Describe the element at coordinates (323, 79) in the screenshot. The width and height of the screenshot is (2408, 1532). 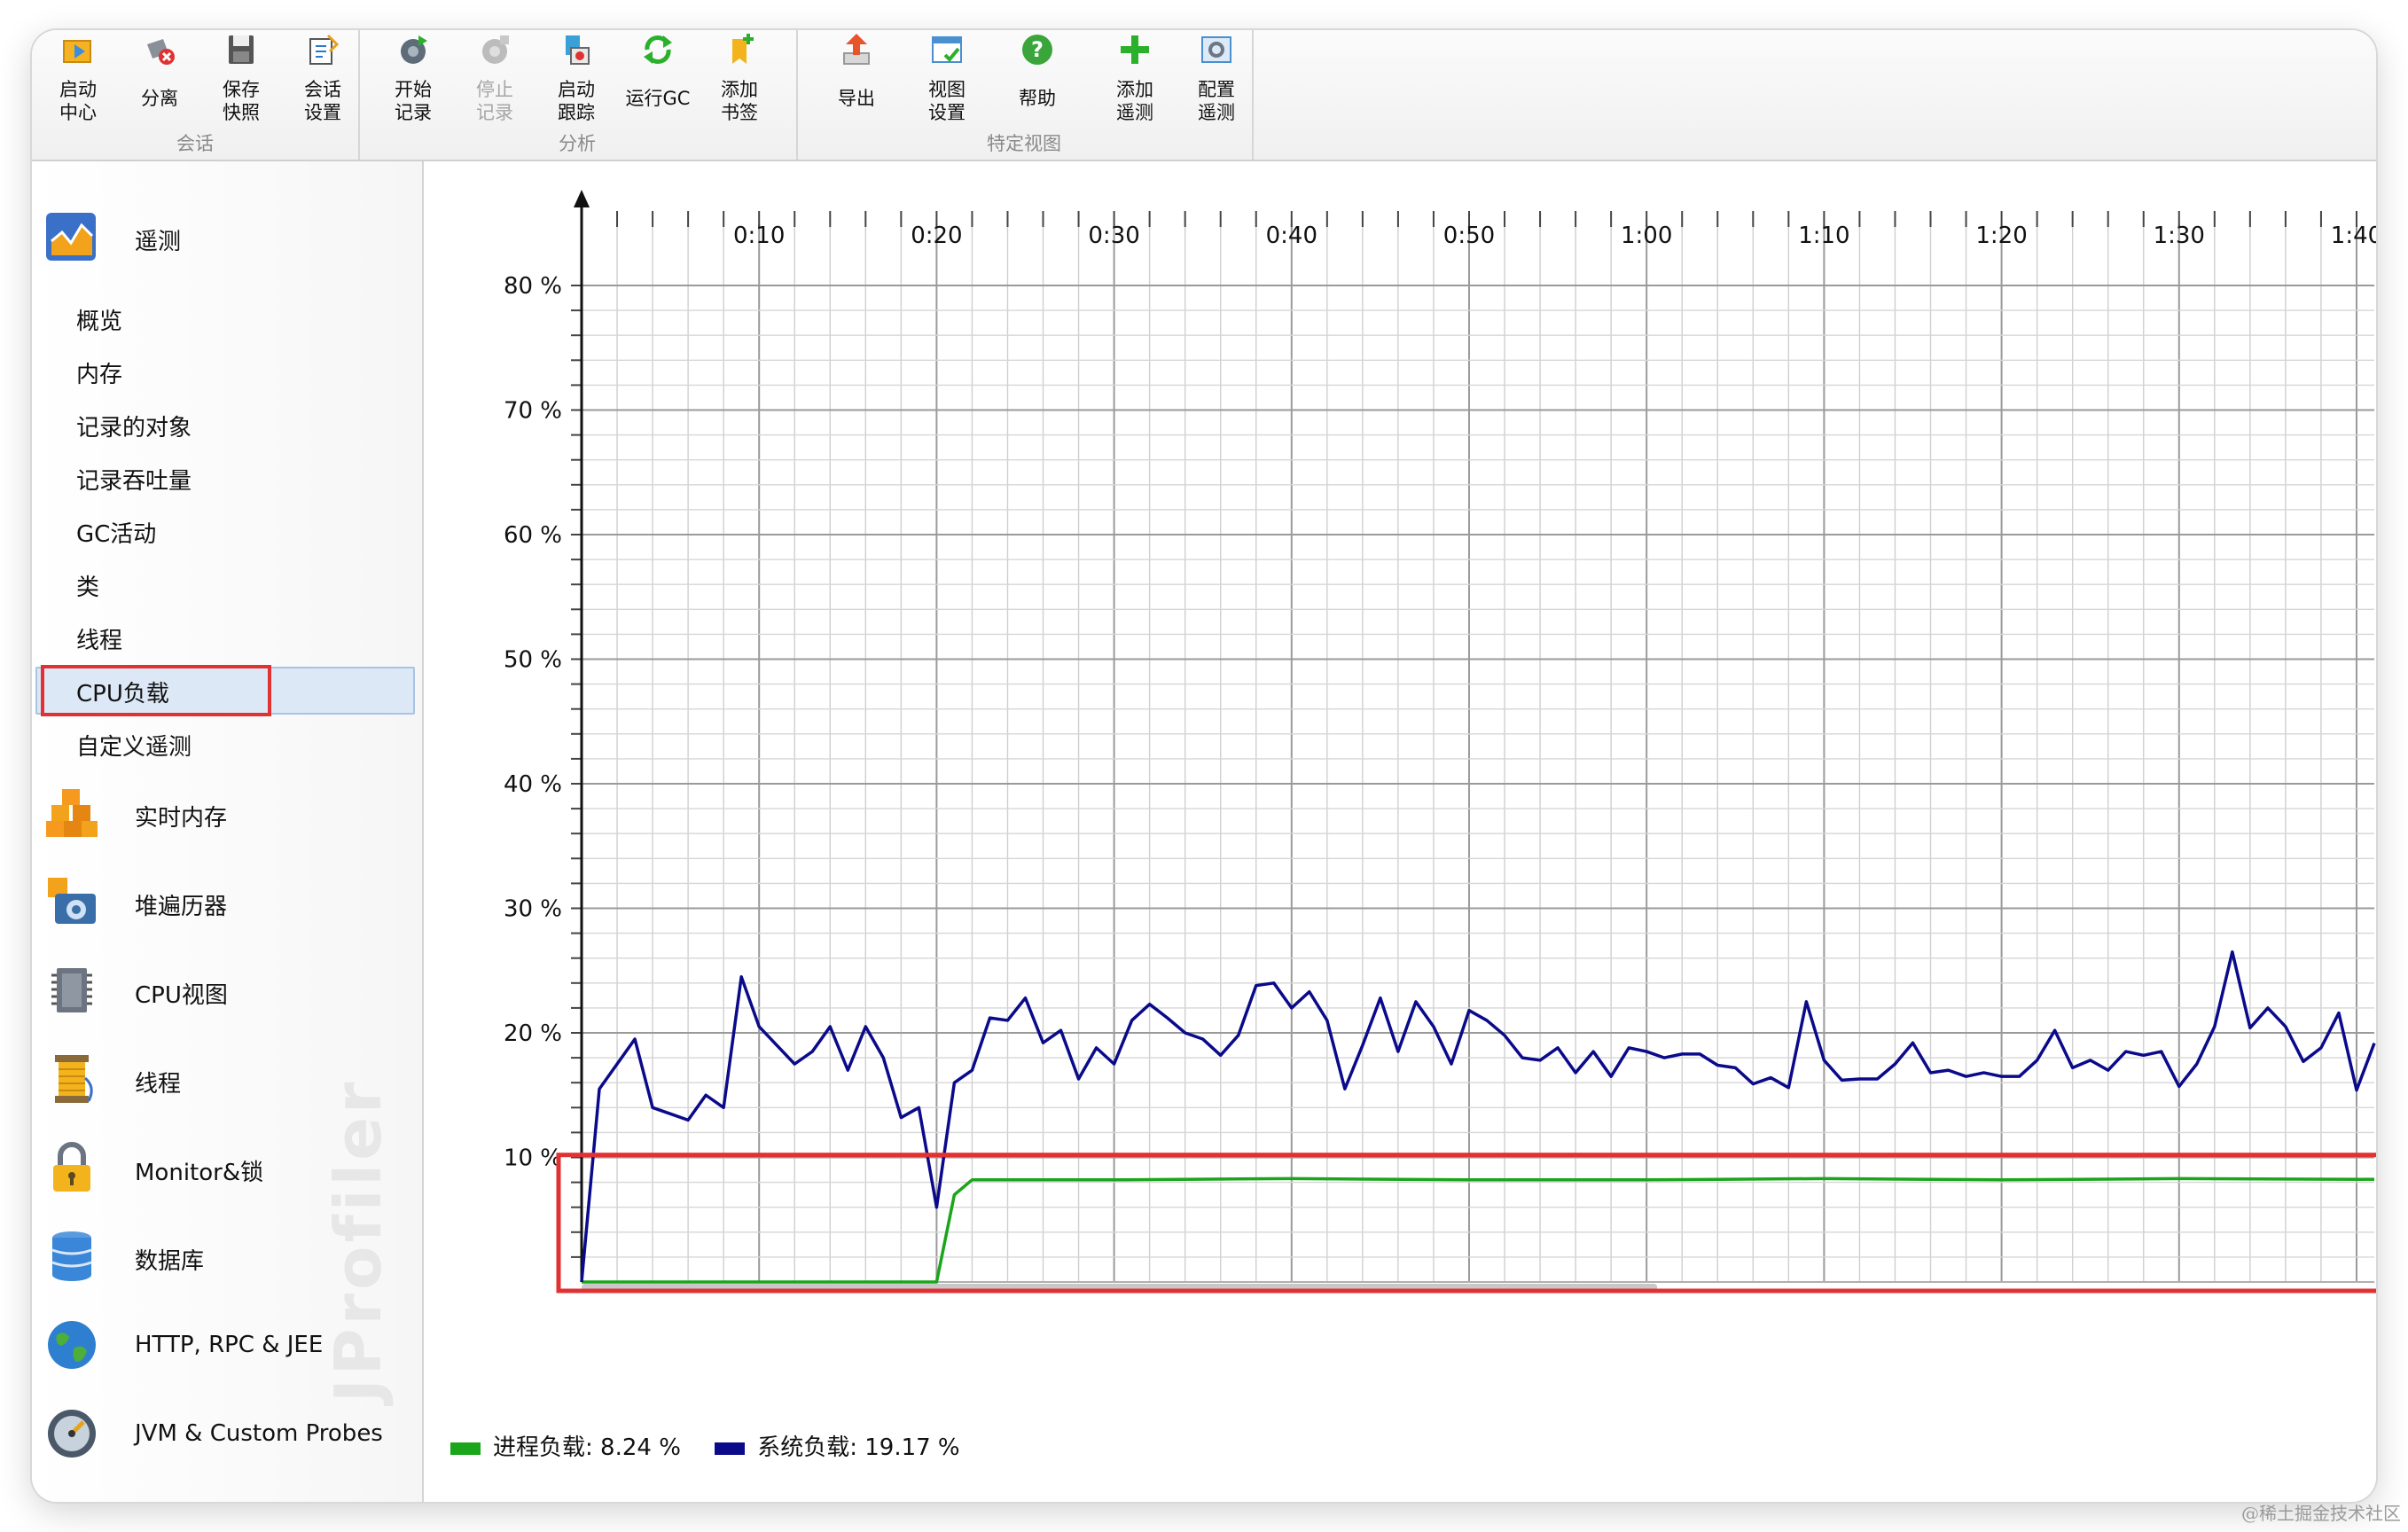
I see `session-settings-button: 会话 设置` at that location.